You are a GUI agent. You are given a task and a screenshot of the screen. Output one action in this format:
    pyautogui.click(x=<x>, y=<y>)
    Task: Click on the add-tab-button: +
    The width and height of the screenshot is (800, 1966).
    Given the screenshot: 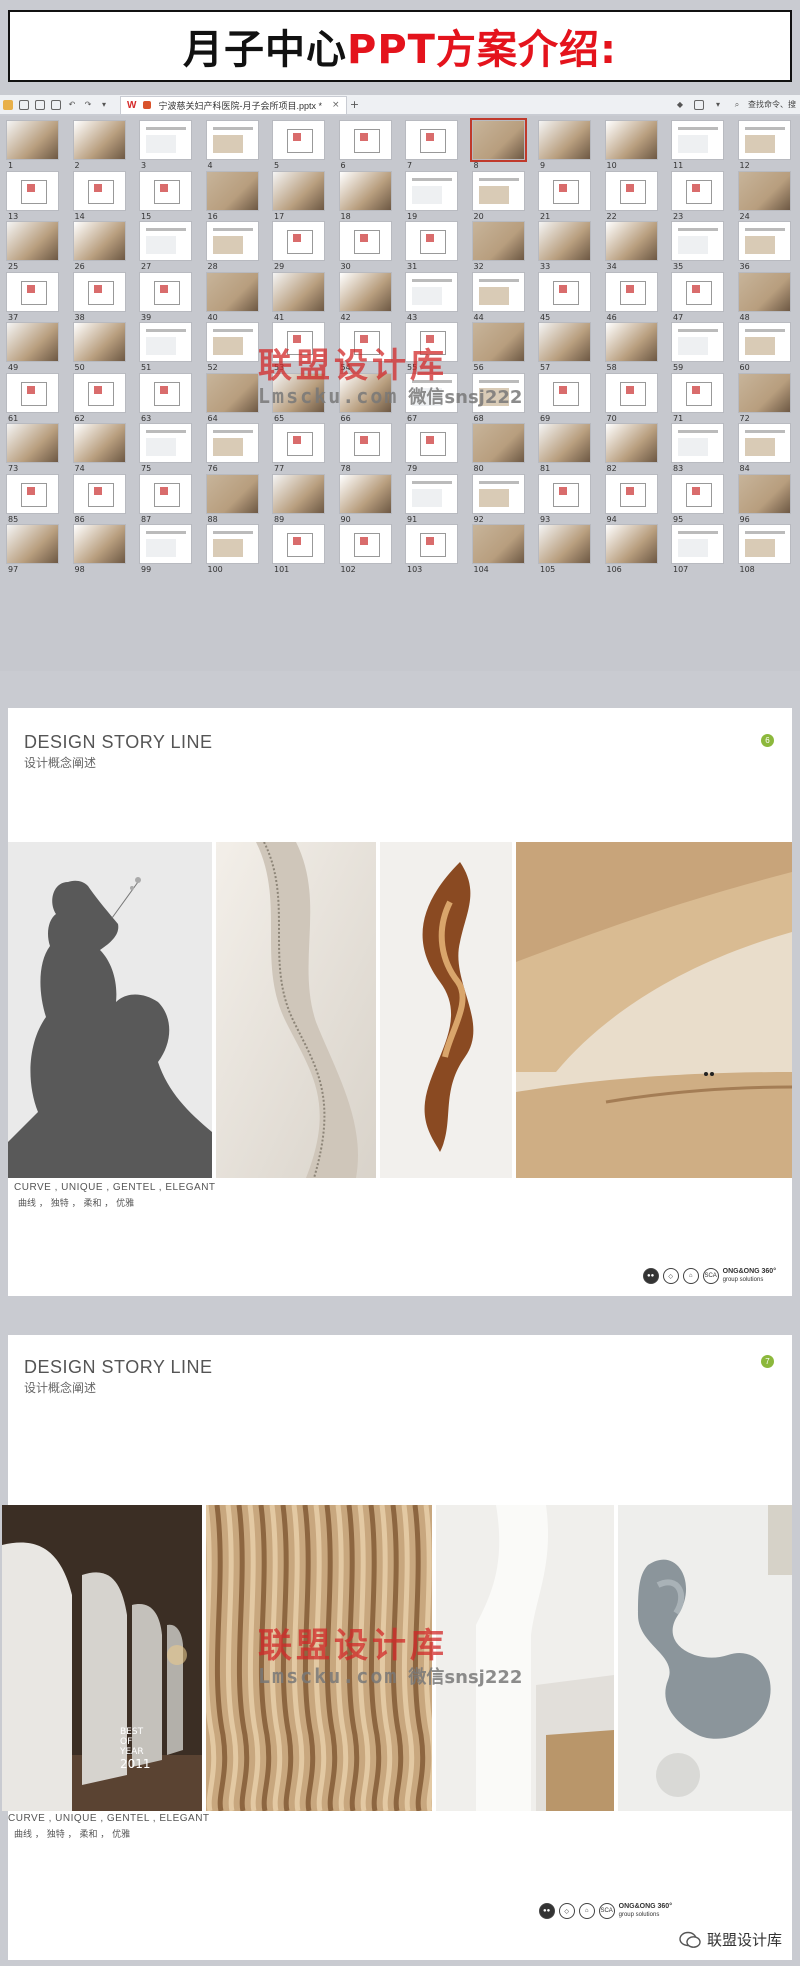 What is the action you would take?
    pyautogui.click(x=355, y=104)
    